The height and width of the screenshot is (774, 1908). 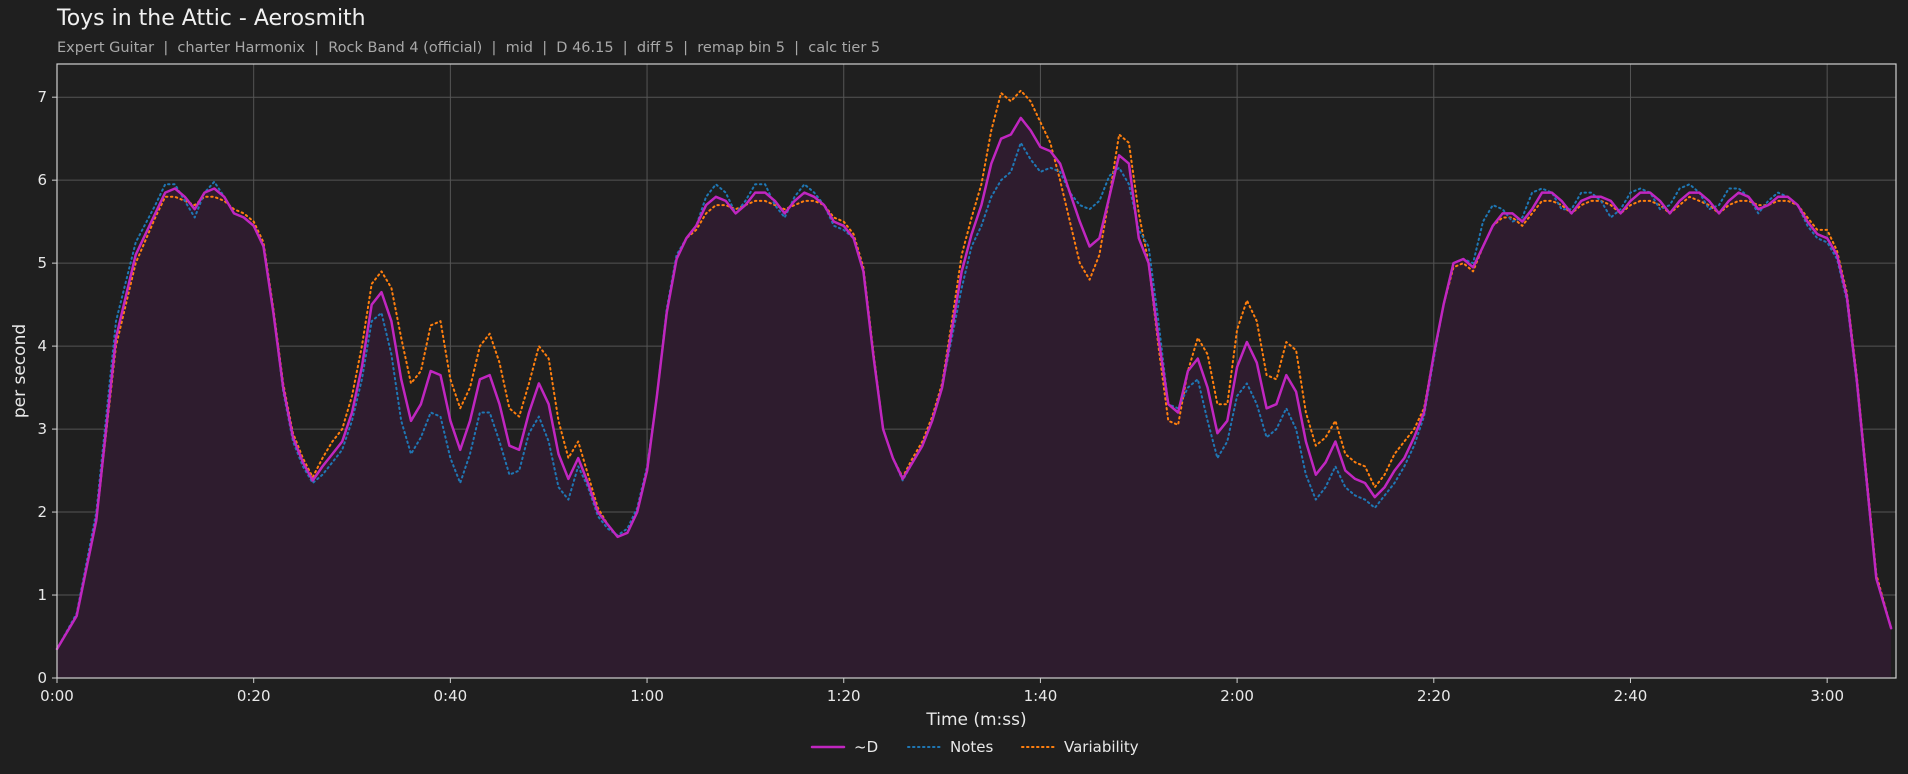 I want to click on x-tick-label: 1:00, so click(x=647, y=696).